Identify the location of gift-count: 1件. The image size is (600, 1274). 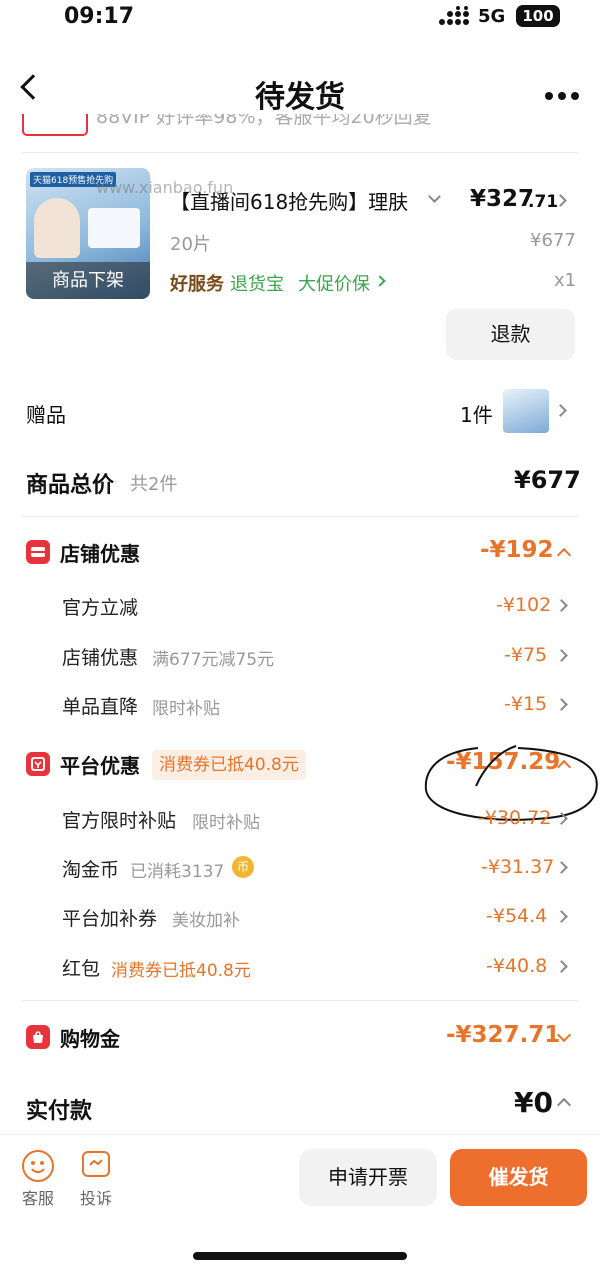
(476, 415).